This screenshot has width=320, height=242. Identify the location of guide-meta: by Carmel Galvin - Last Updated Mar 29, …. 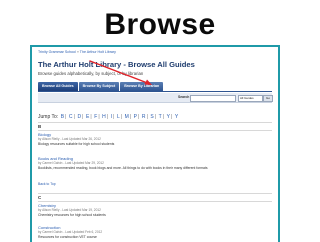
(71, 163).